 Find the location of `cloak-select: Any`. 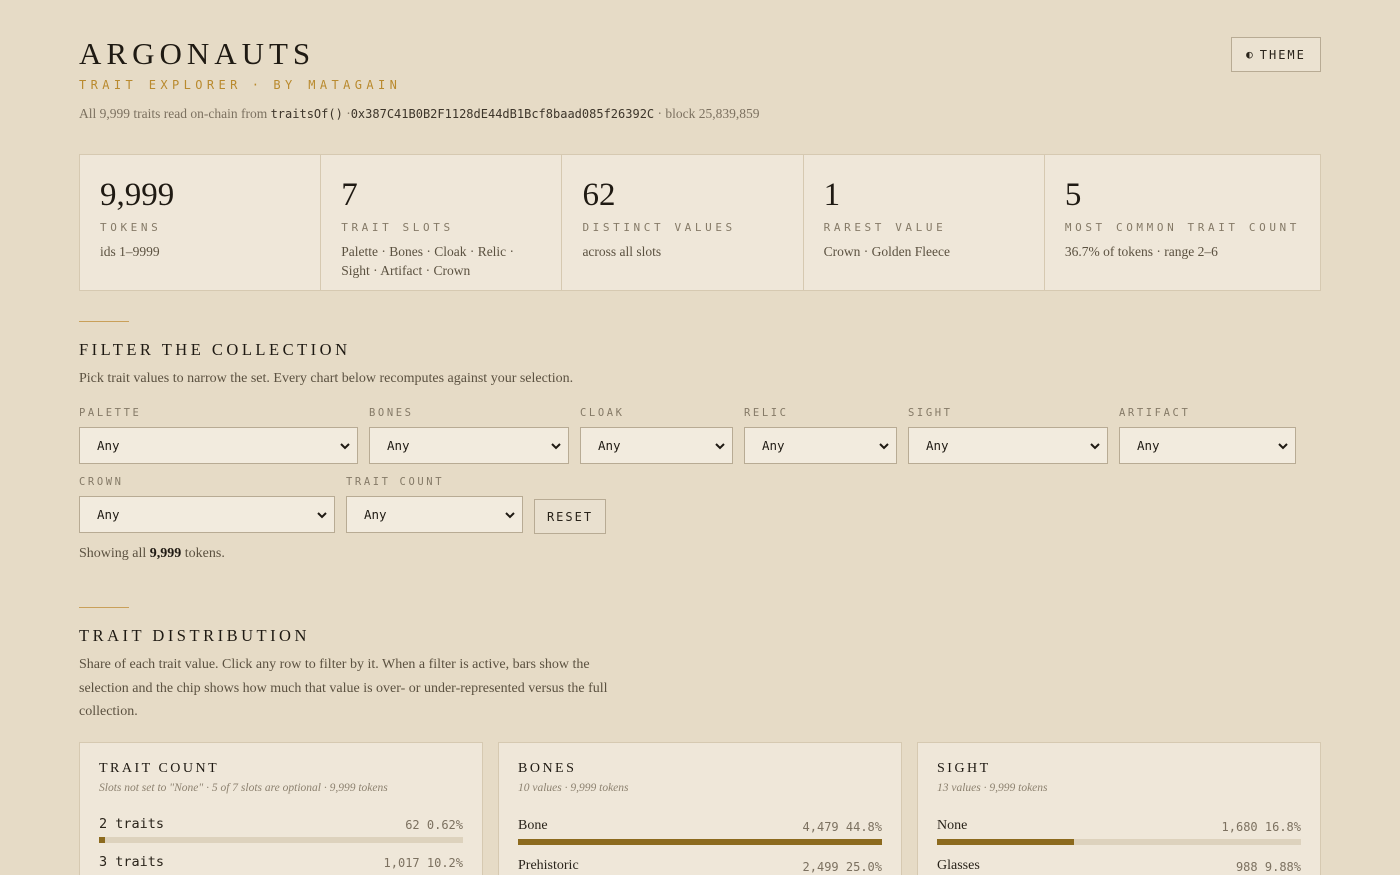

cloak-select: Any is located at coordinates (656, 445).